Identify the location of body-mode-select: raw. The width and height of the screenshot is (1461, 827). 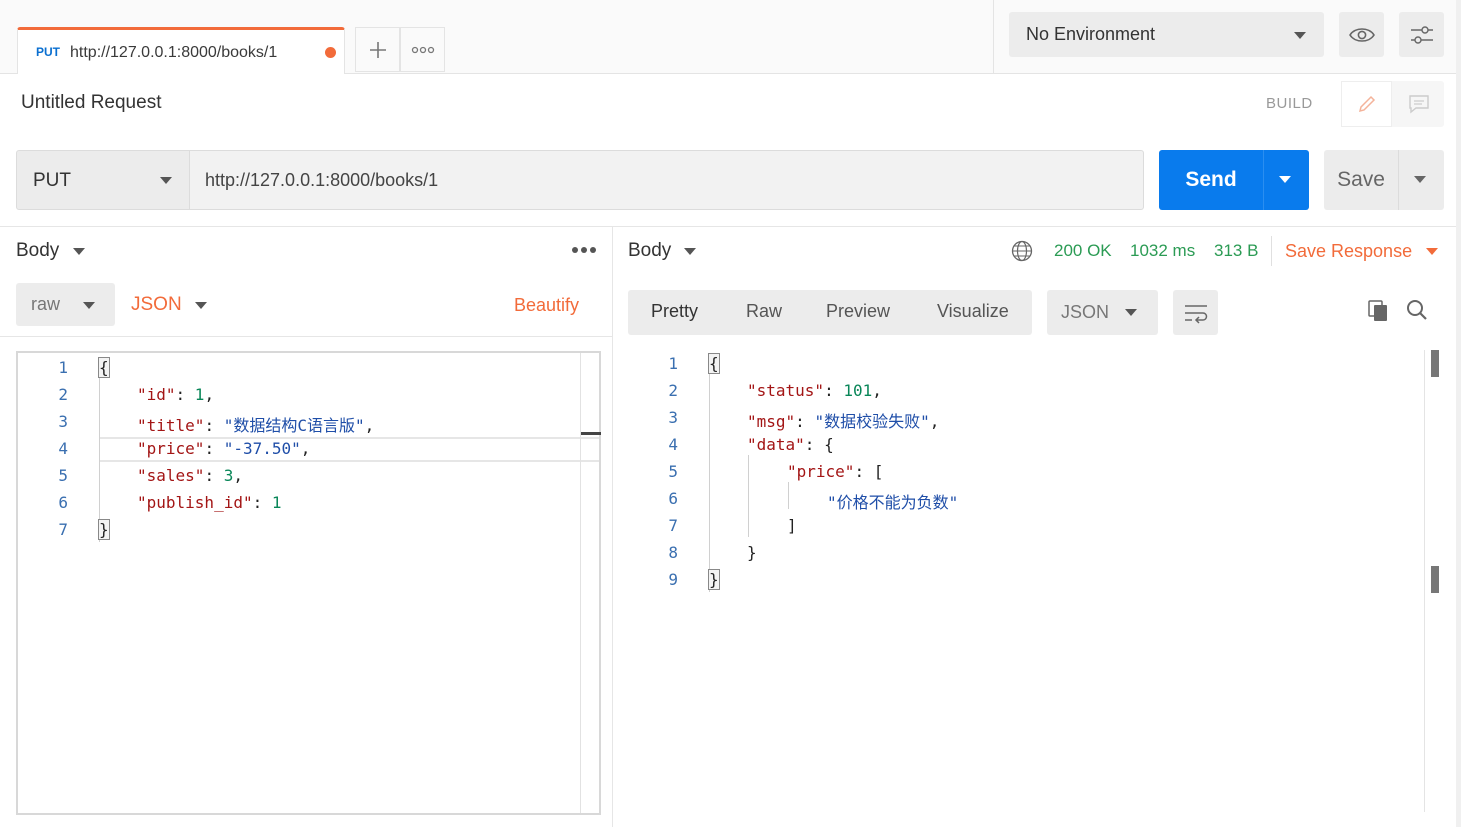
(65, 304).